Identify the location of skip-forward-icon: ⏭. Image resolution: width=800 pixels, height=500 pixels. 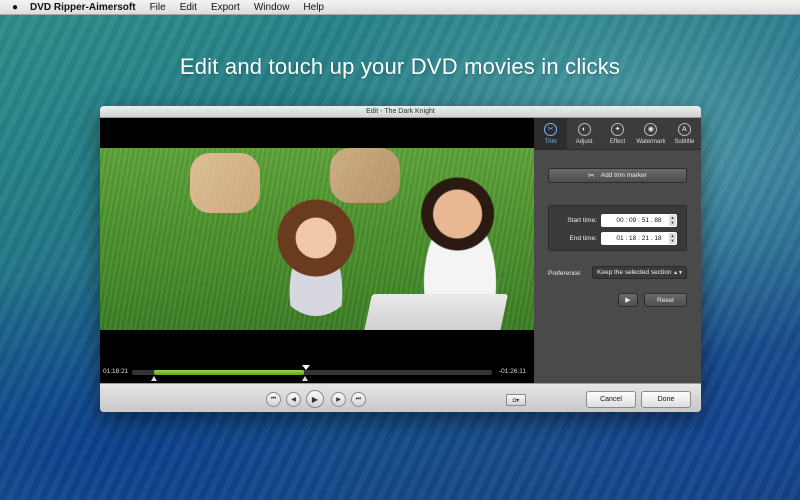
(358, 399).